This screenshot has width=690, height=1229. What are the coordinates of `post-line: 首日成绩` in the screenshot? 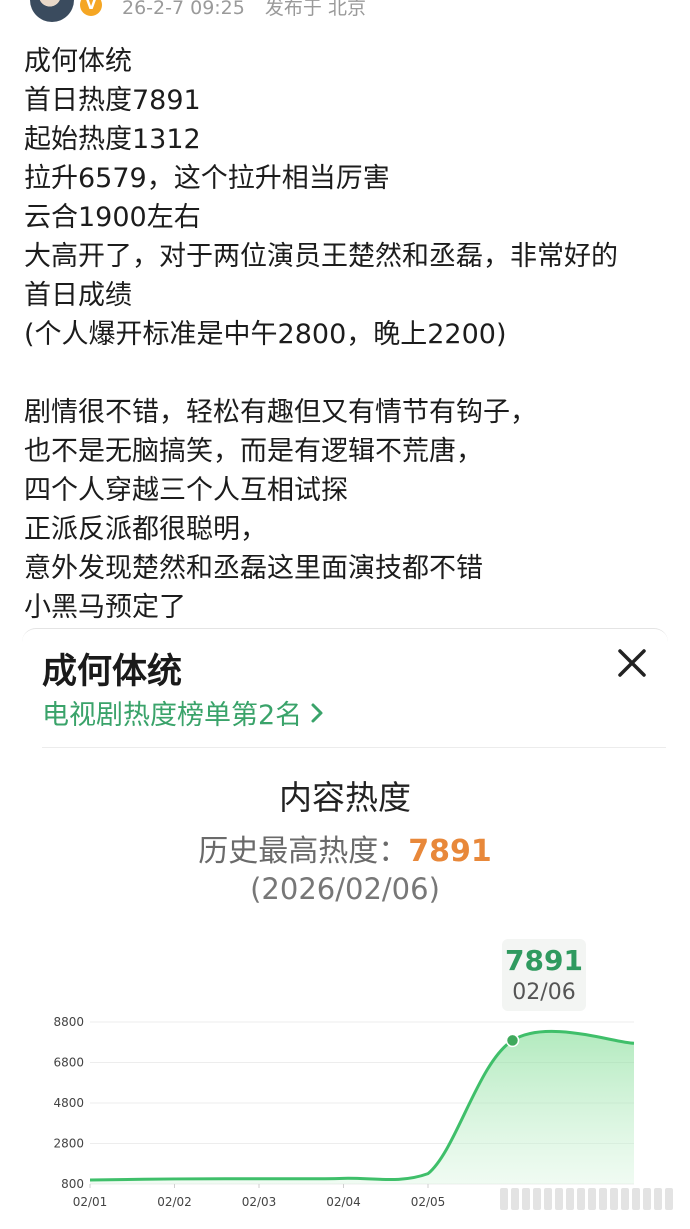 It's located at (78, 295).